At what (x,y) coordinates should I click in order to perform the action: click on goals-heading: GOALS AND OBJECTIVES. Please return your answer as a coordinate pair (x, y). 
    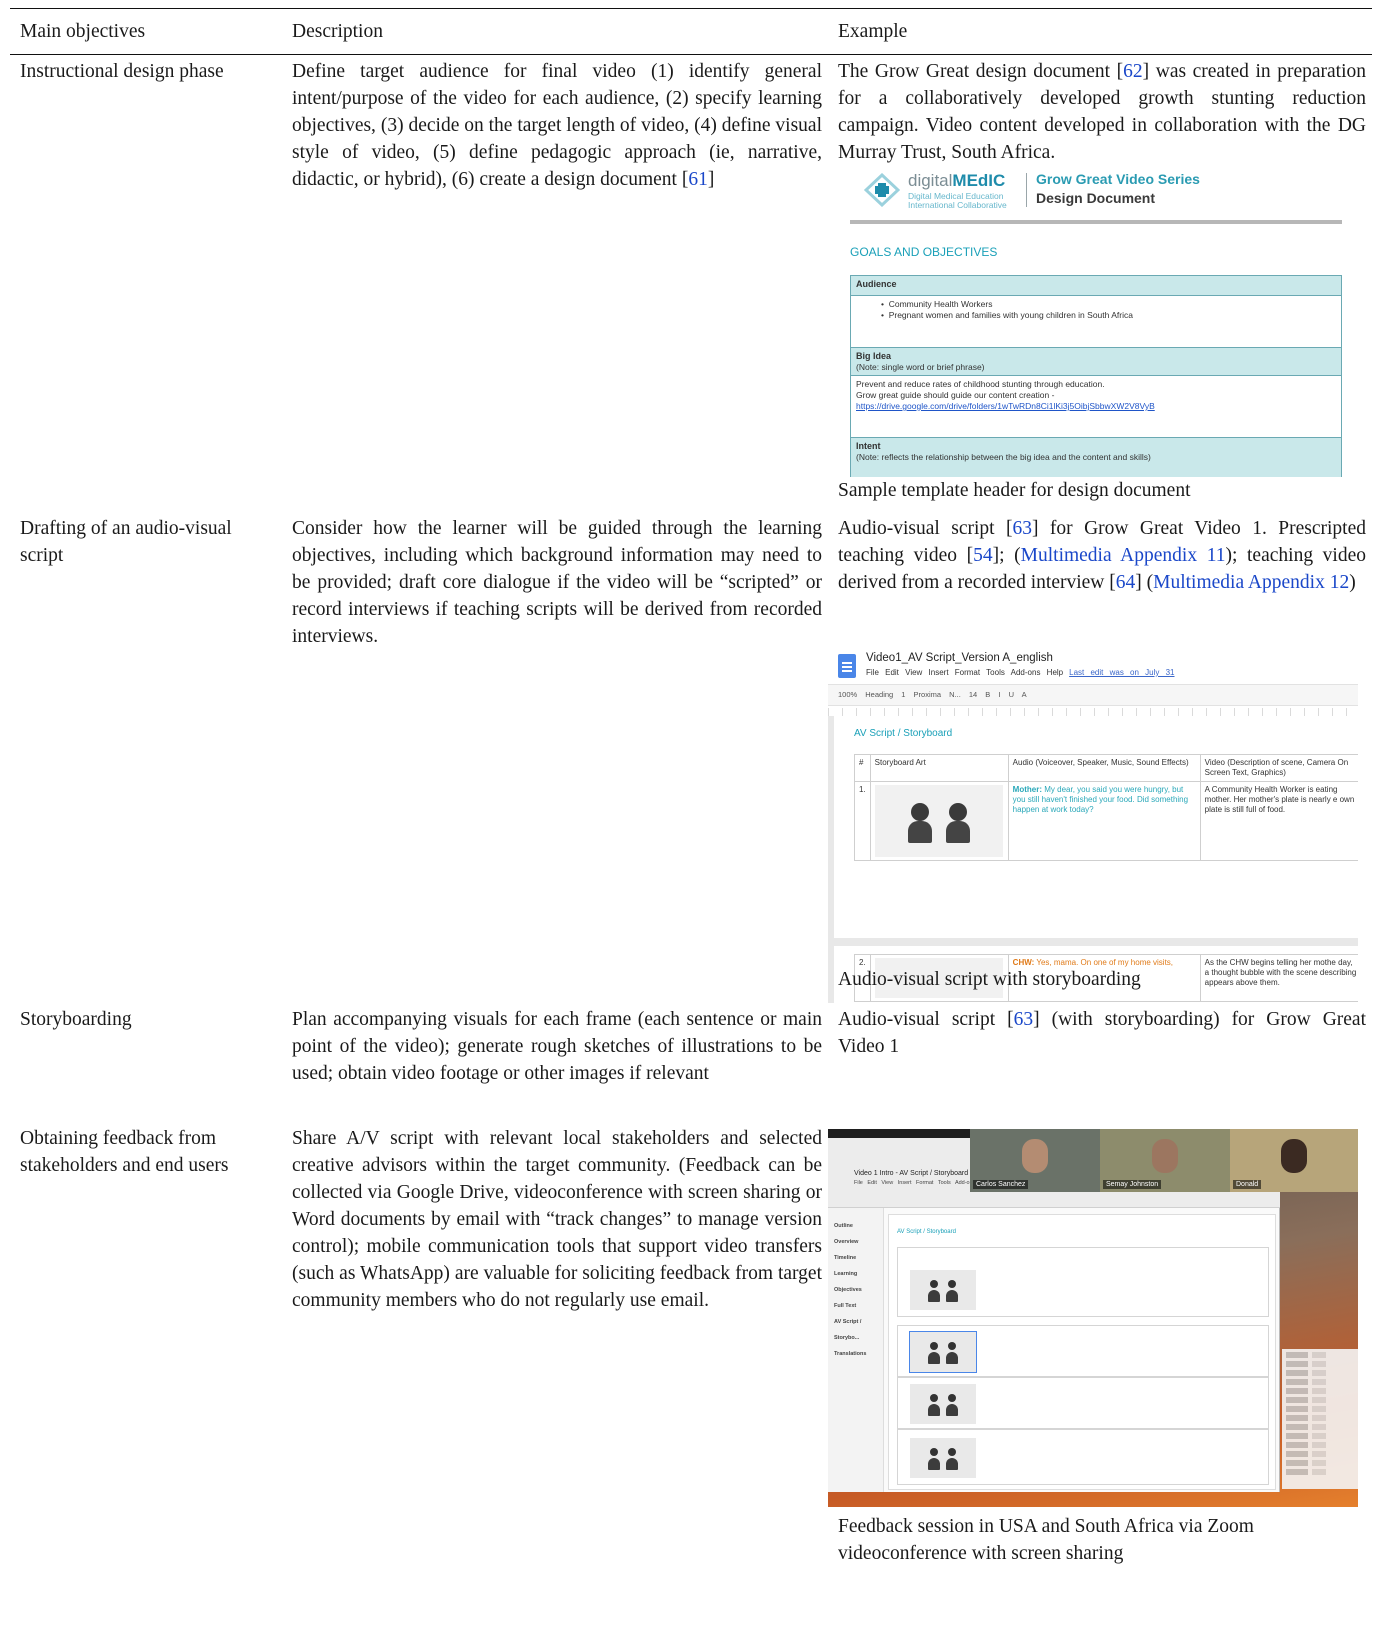
    Looking at the image, I should click on (924, 252).